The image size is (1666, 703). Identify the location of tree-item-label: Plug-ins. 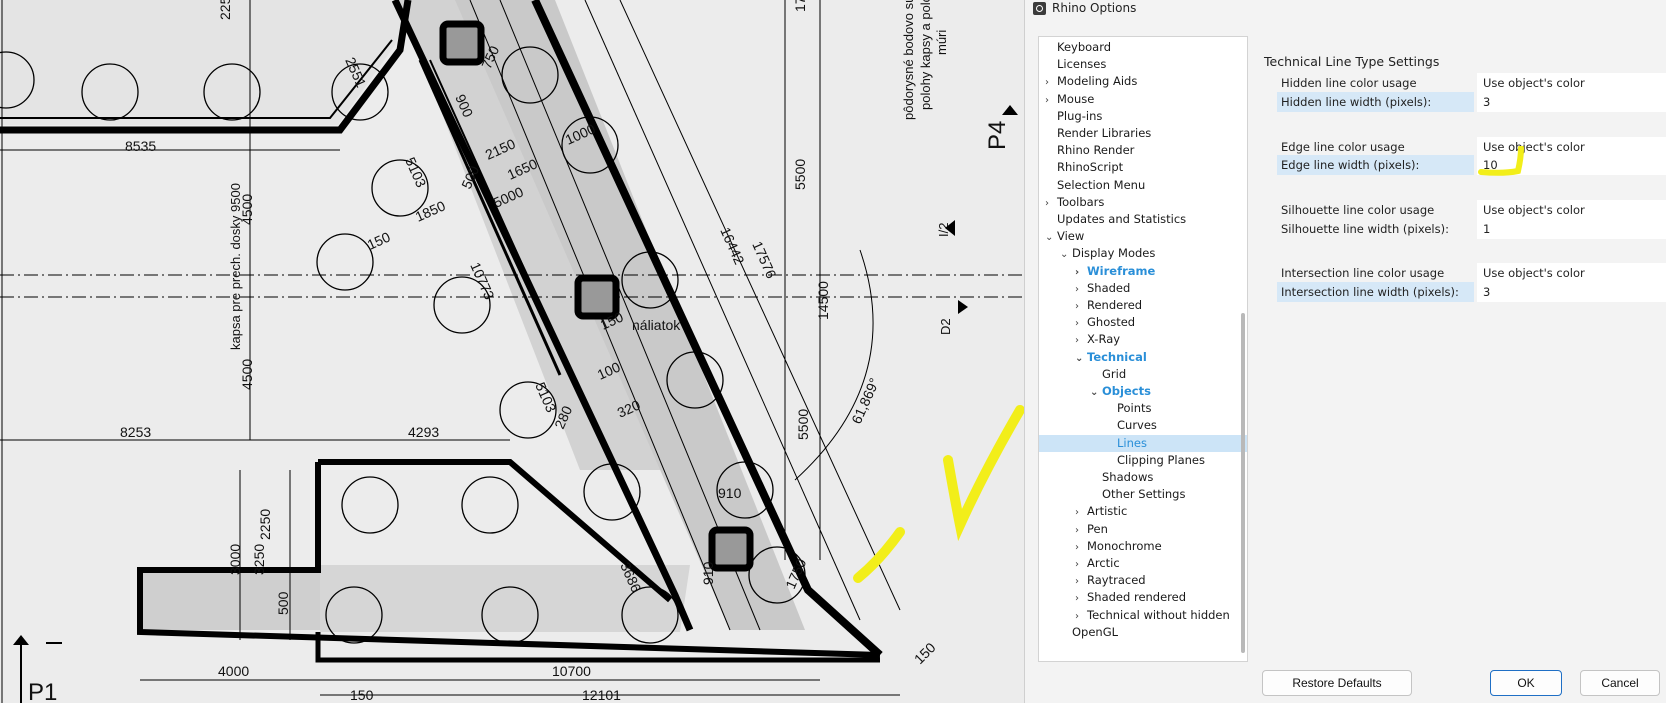
(1080, 115).